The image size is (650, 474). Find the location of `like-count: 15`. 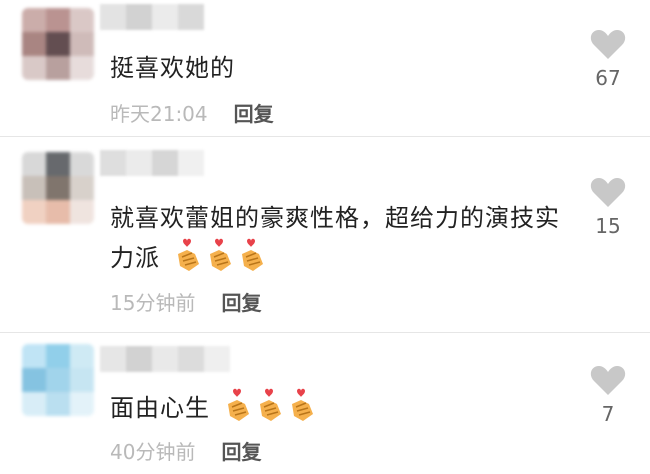

like-count: 15 is located at coordinates (608, 226).